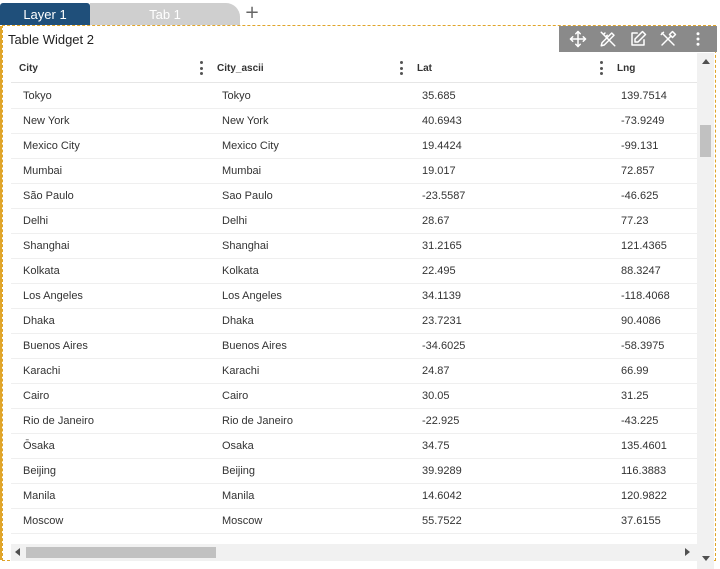 This screenshot has width=720, height=569. Describe the element at coordinates (668, 39) in the screenshot. I see `tools-icon` at that location.